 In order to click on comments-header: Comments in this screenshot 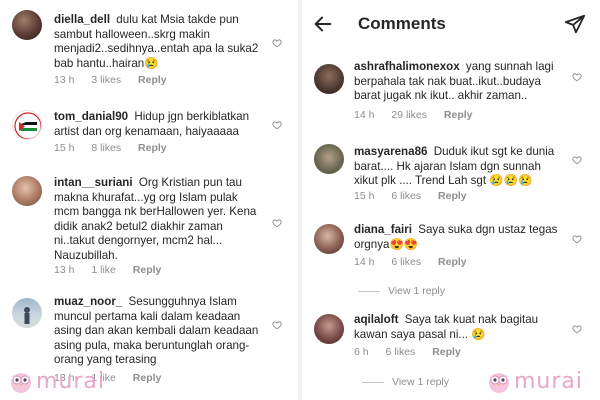, I will do `click(451, 23)`.